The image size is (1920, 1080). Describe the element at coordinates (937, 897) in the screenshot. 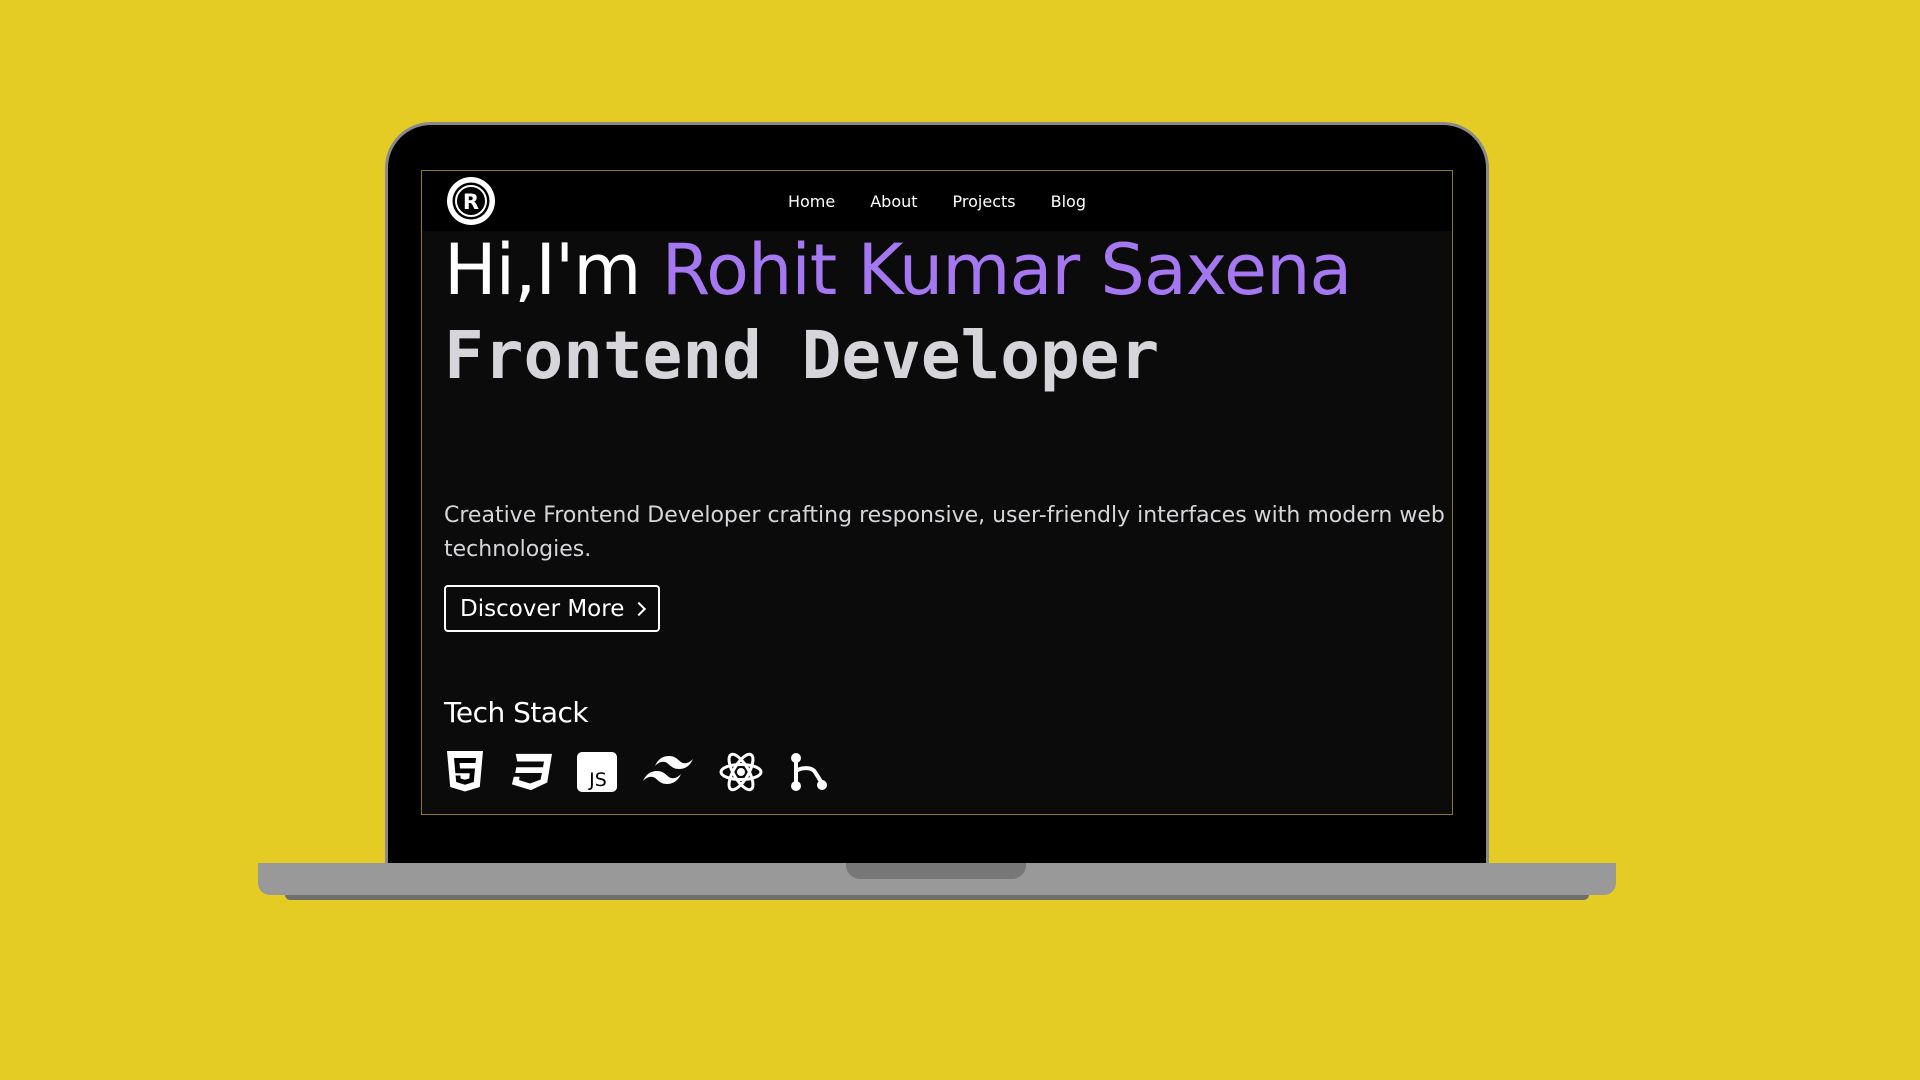

I see `laptop-base-shadow` at that location.